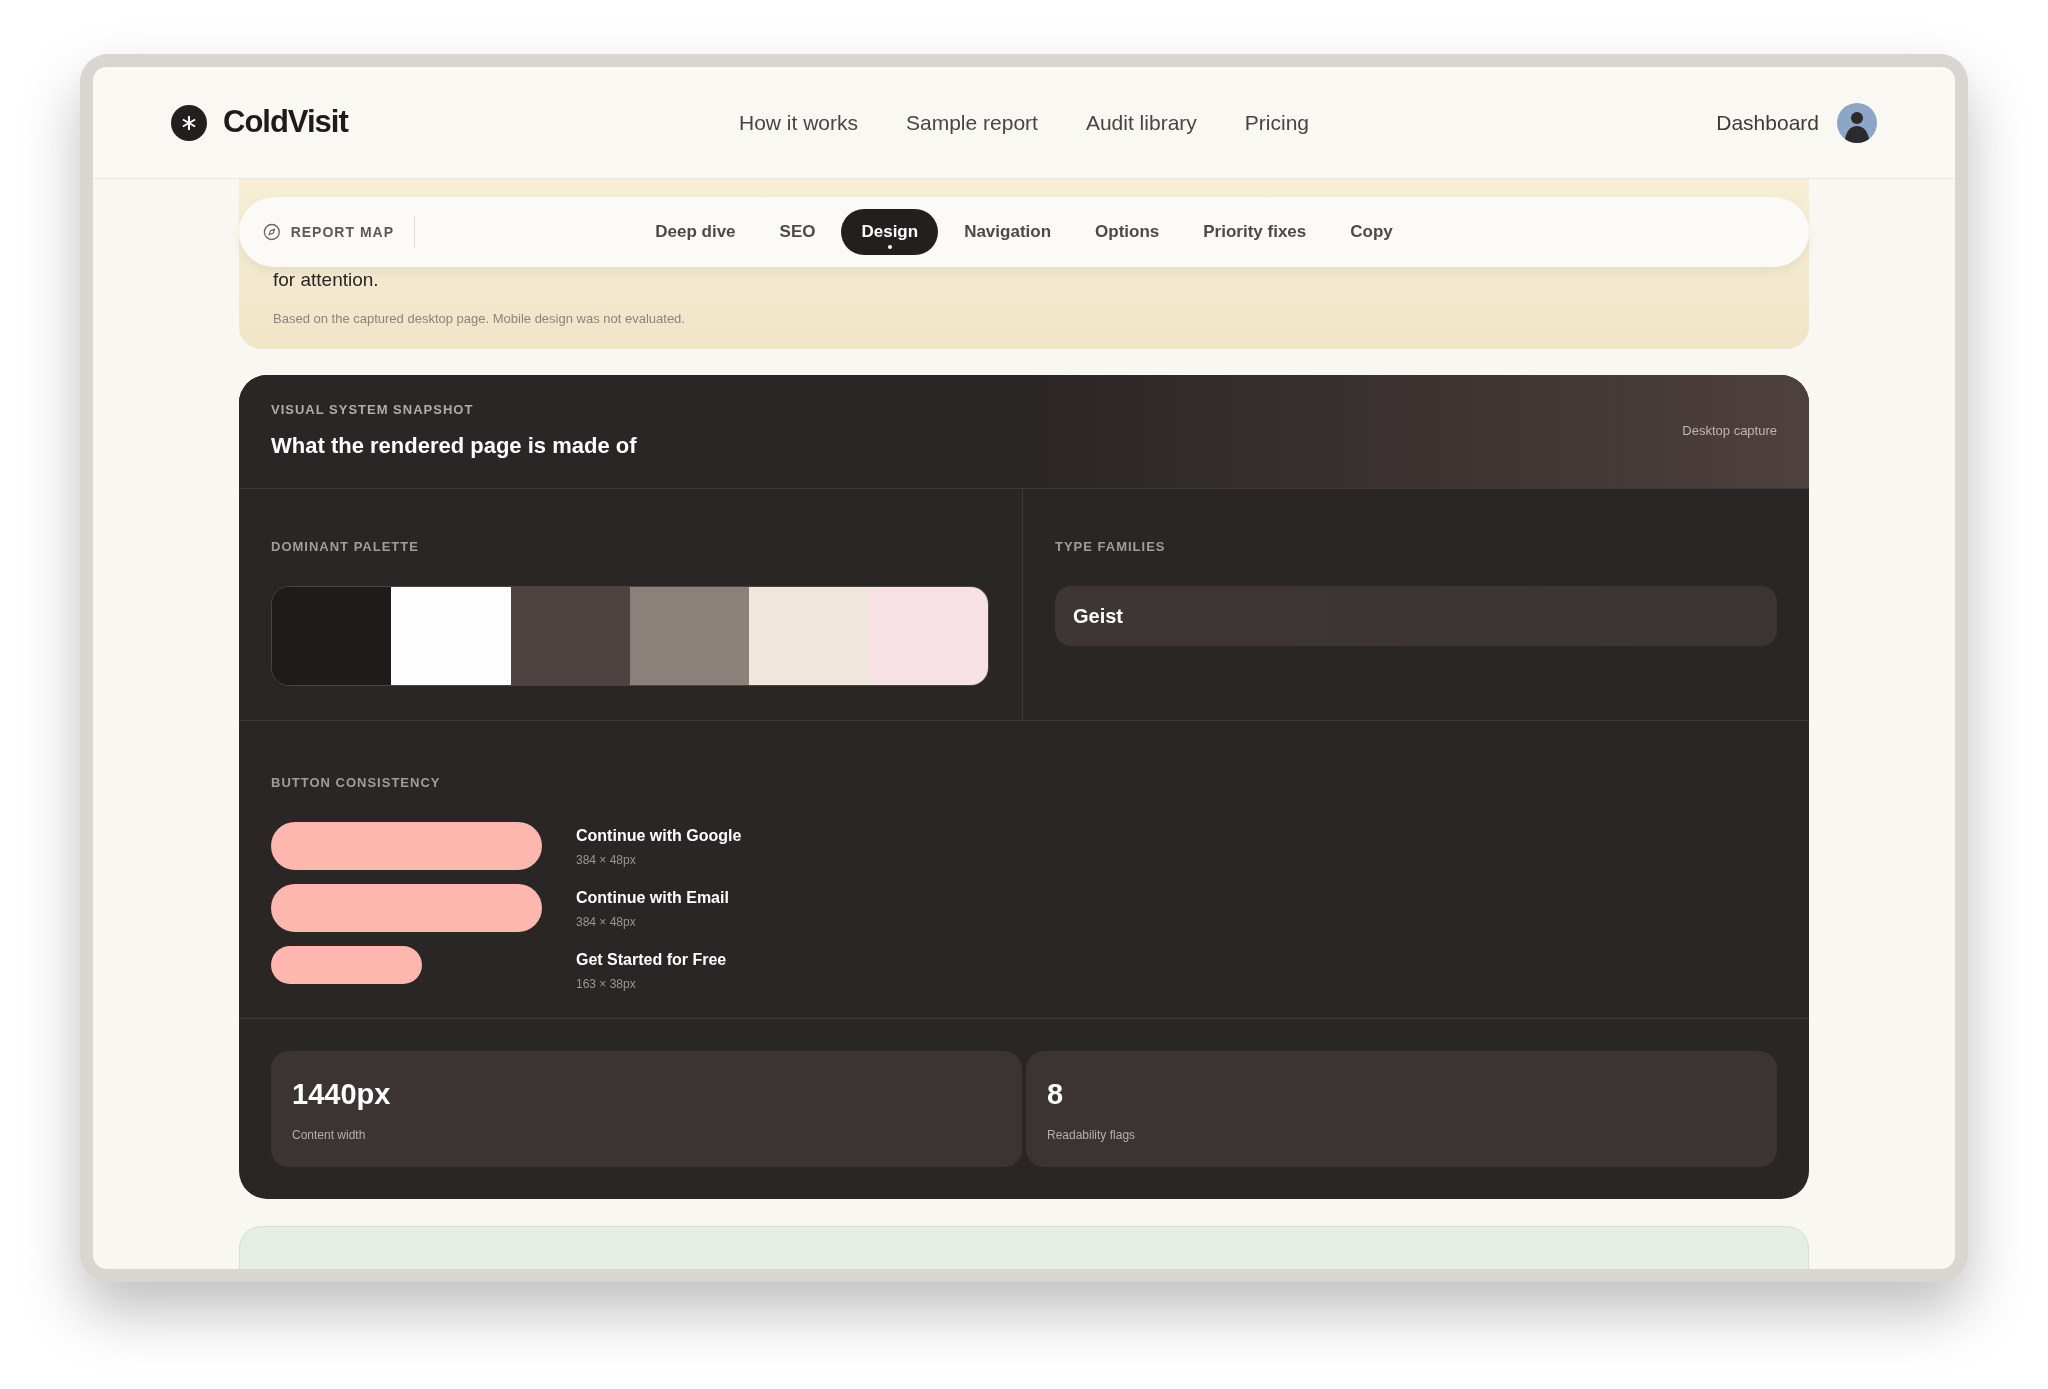 This screenshot has height=1389, width=2048. I want to click on stat-label: Content width, so click(329, 1136).